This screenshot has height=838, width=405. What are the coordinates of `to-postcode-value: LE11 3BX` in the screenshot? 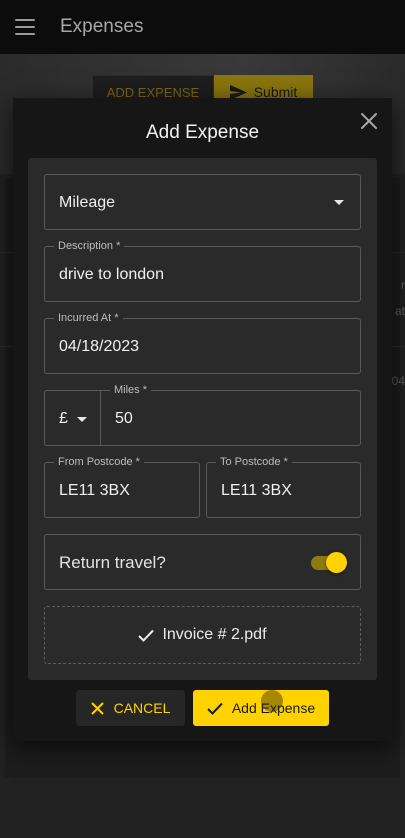 It's located at (256, 490).